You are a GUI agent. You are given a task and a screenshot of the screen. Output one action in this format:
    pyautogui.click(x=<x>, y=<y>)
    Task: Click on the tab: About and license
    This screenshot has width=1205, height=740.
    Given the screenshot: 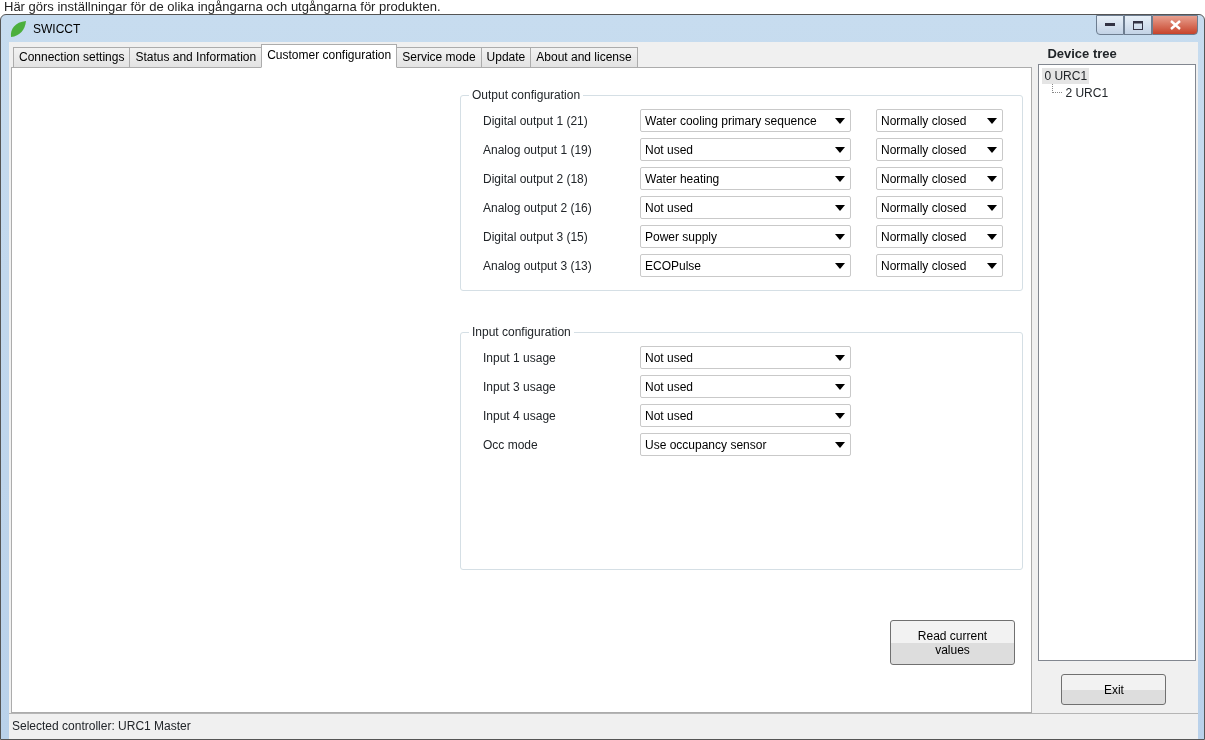 What is the action you would take?
    pyautogui.click(x=584, y=57)
    